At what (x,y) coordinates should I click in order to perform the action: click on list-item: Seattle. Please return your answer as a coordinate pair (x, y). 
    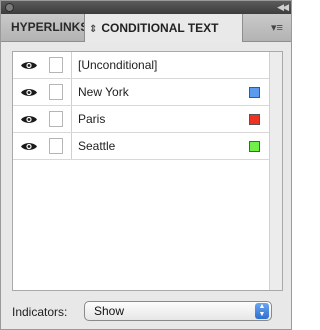
    Looking at the image, I should click on (141, 146).